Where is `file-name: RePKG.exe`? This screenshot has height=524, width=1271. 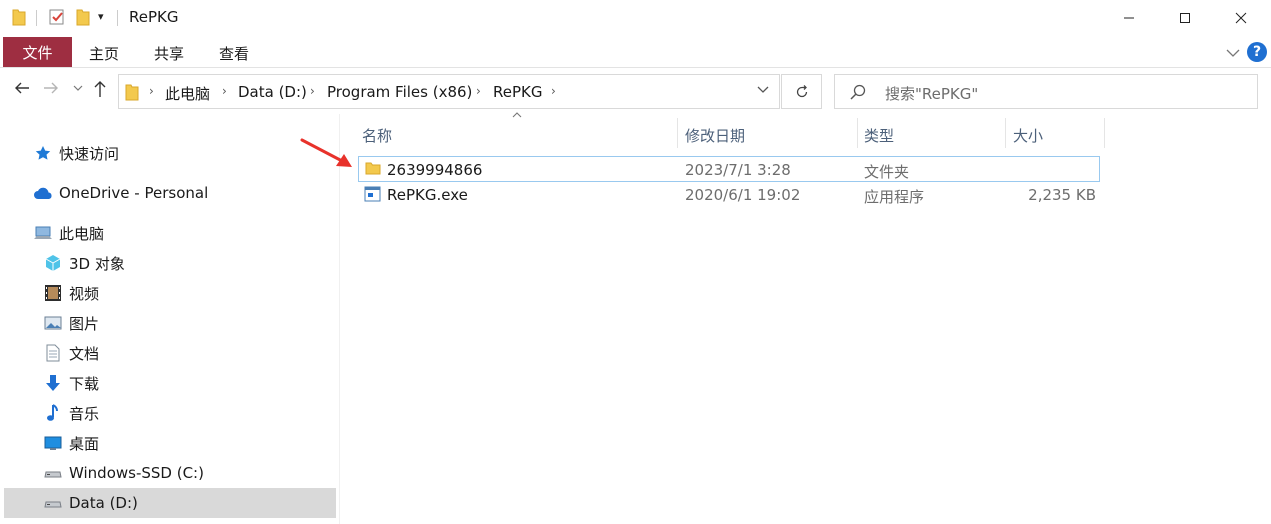
file-name: RePKG.exe is located at coordinates (427, 195).